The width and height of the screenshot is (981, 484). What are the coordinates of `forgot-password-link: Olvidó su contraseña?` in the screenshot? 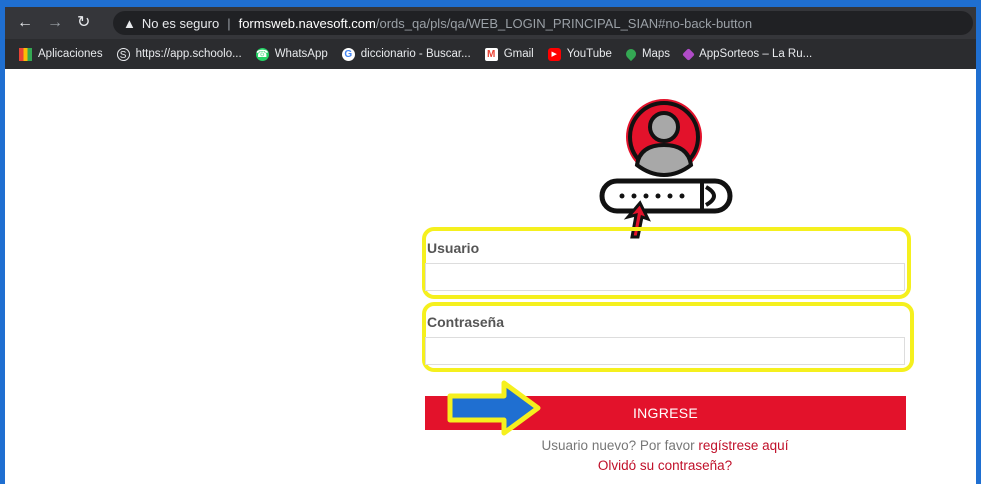 It's located at (665, 465).